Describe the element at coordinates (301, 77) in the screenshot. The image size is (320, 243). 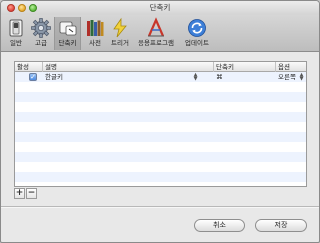
I see `option-stepper-icon: ▲ ▼` at that location.